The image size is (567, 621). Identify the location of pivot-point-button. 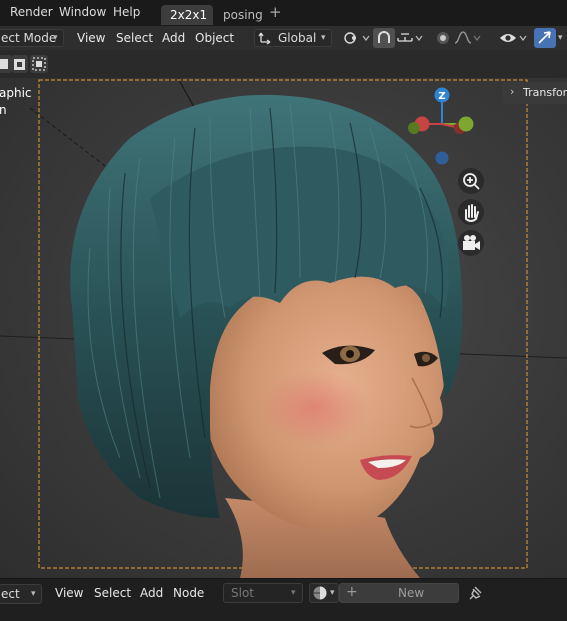
(356, 38).